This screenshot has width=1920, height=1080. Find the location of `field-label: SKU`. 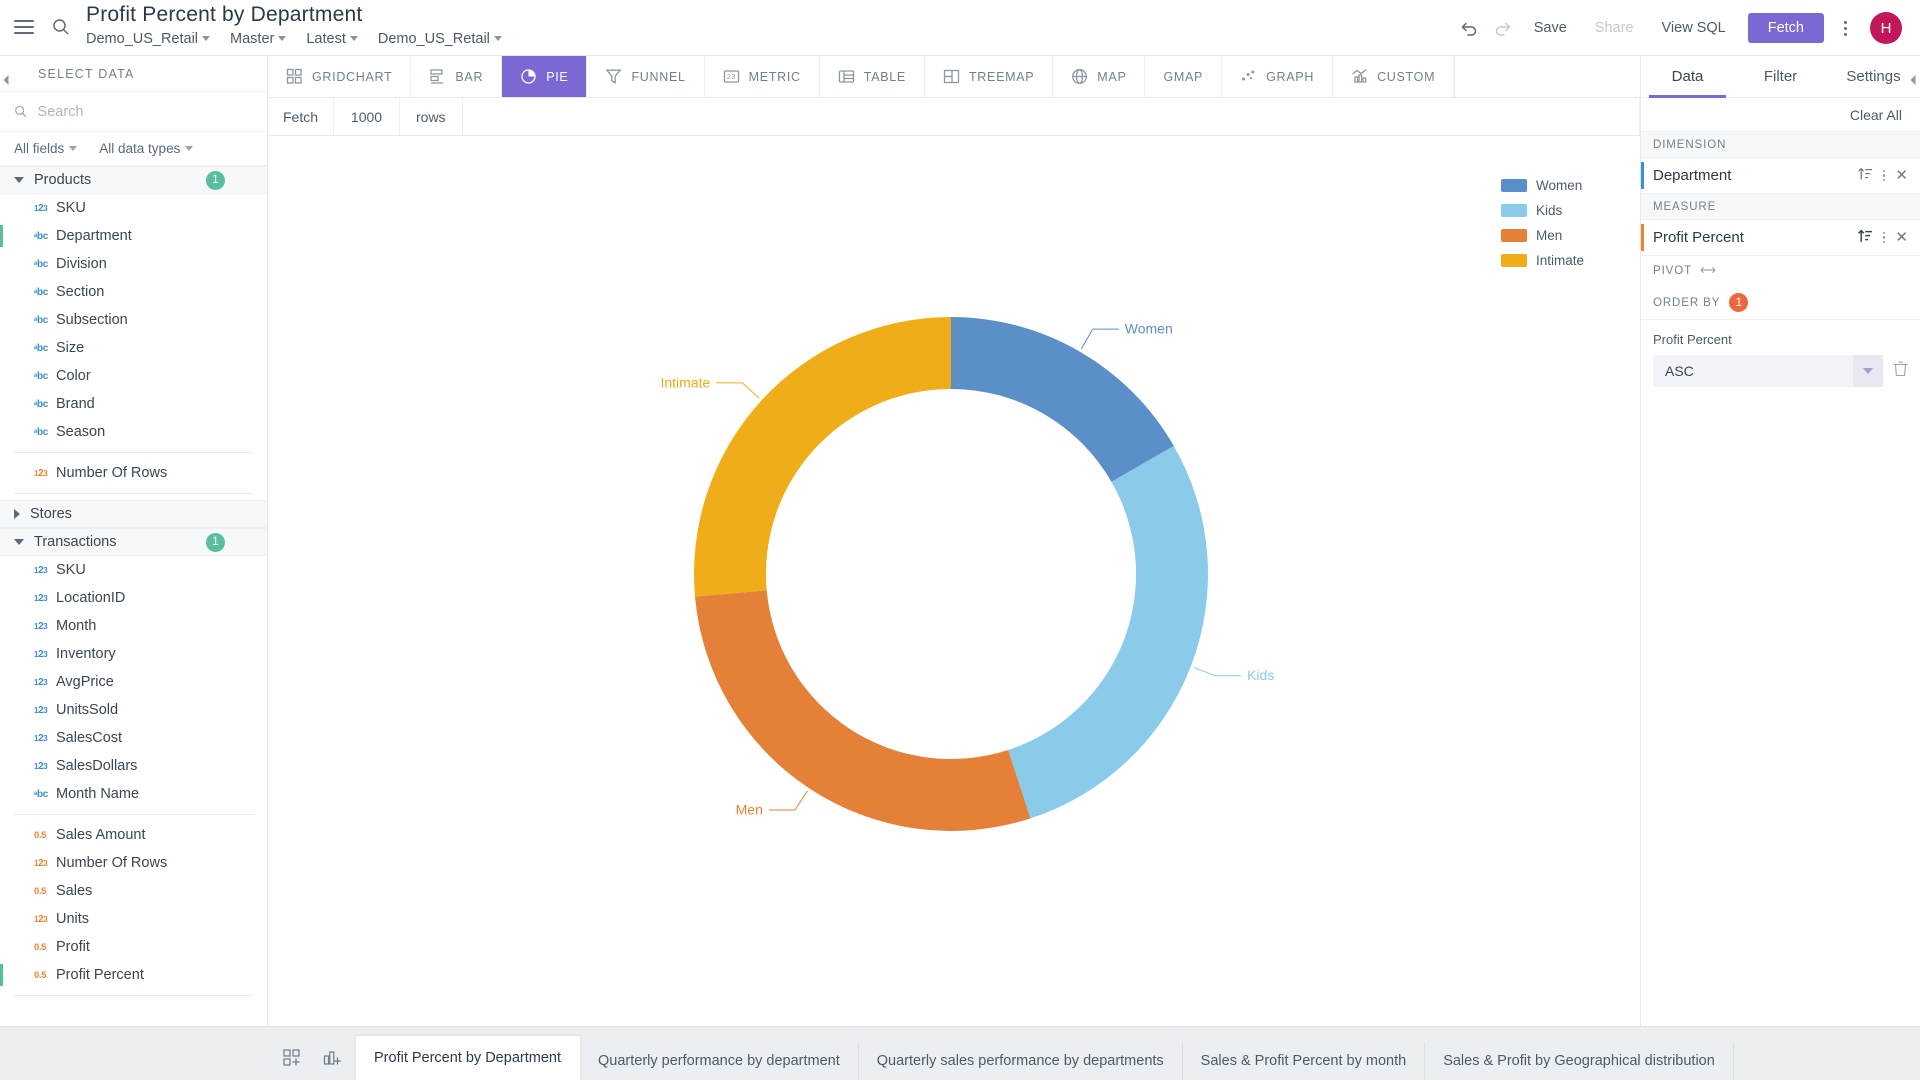

field-label: SKU is located at coordinates (71, 570).